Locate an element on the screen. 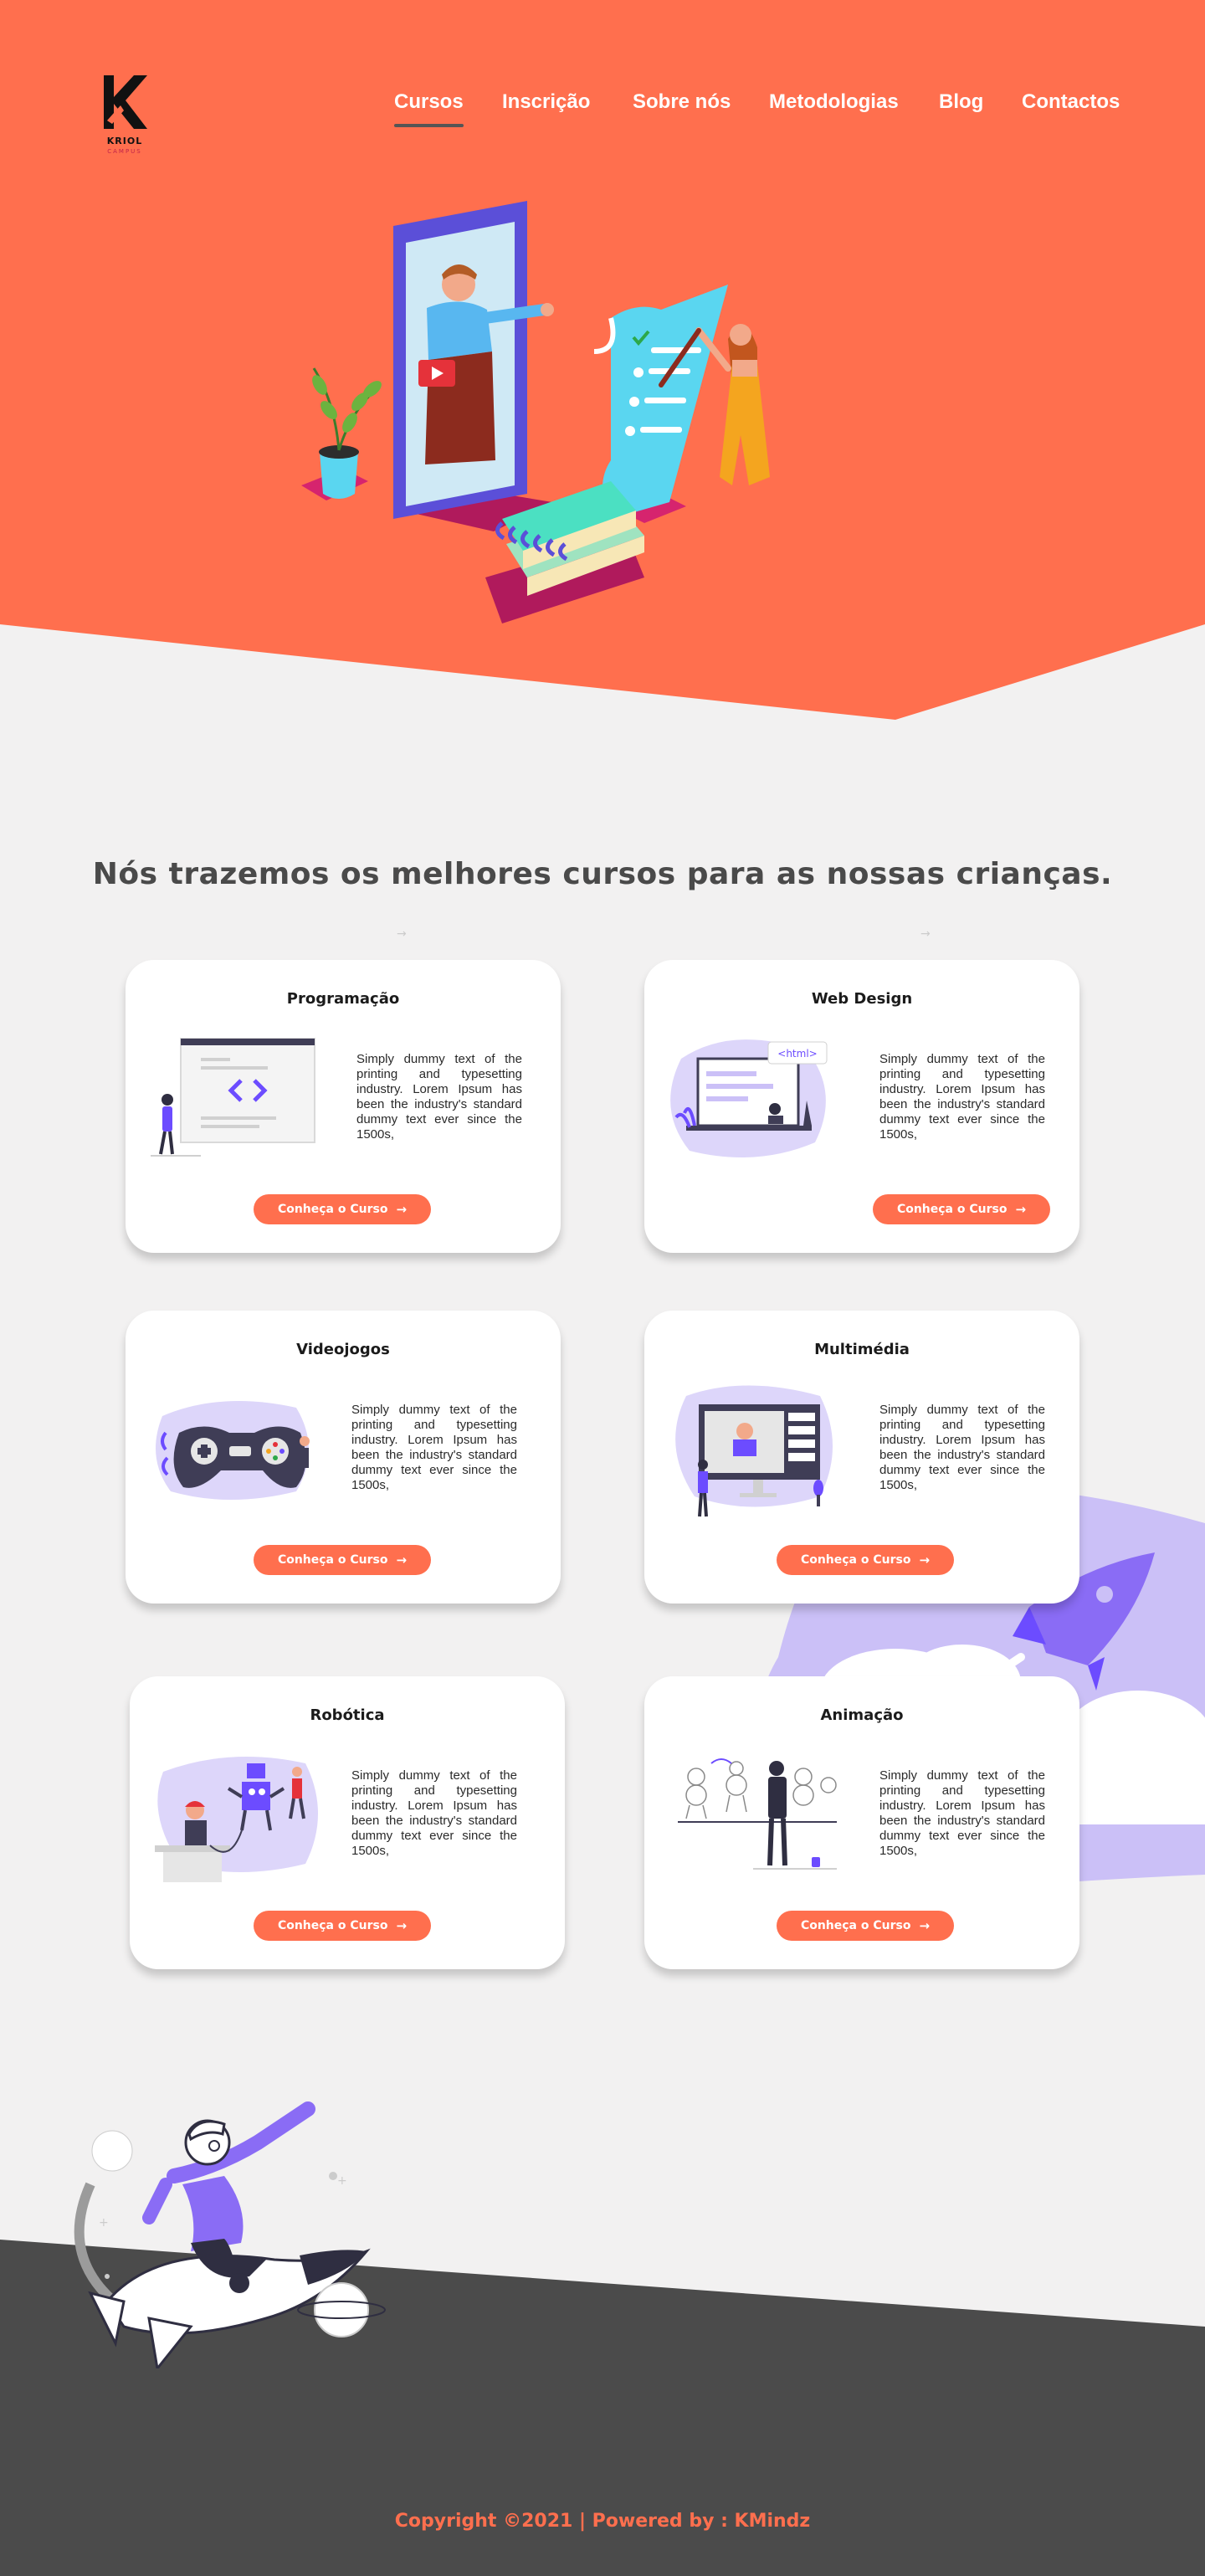  tablet-icon is located at coordinates (473, 366).